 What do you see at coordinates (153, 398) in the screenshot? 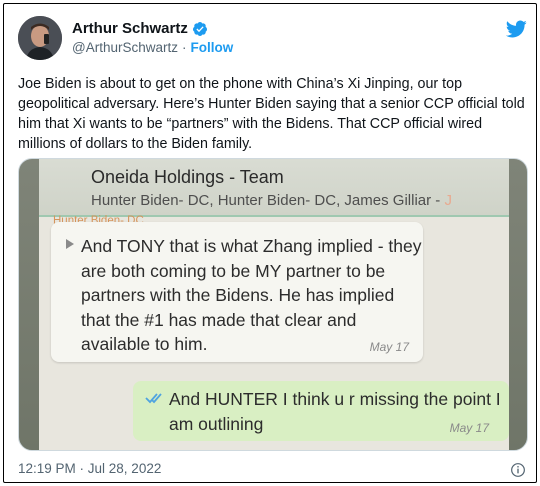
I see `double-check-icon` at bounding box center [153, 398].